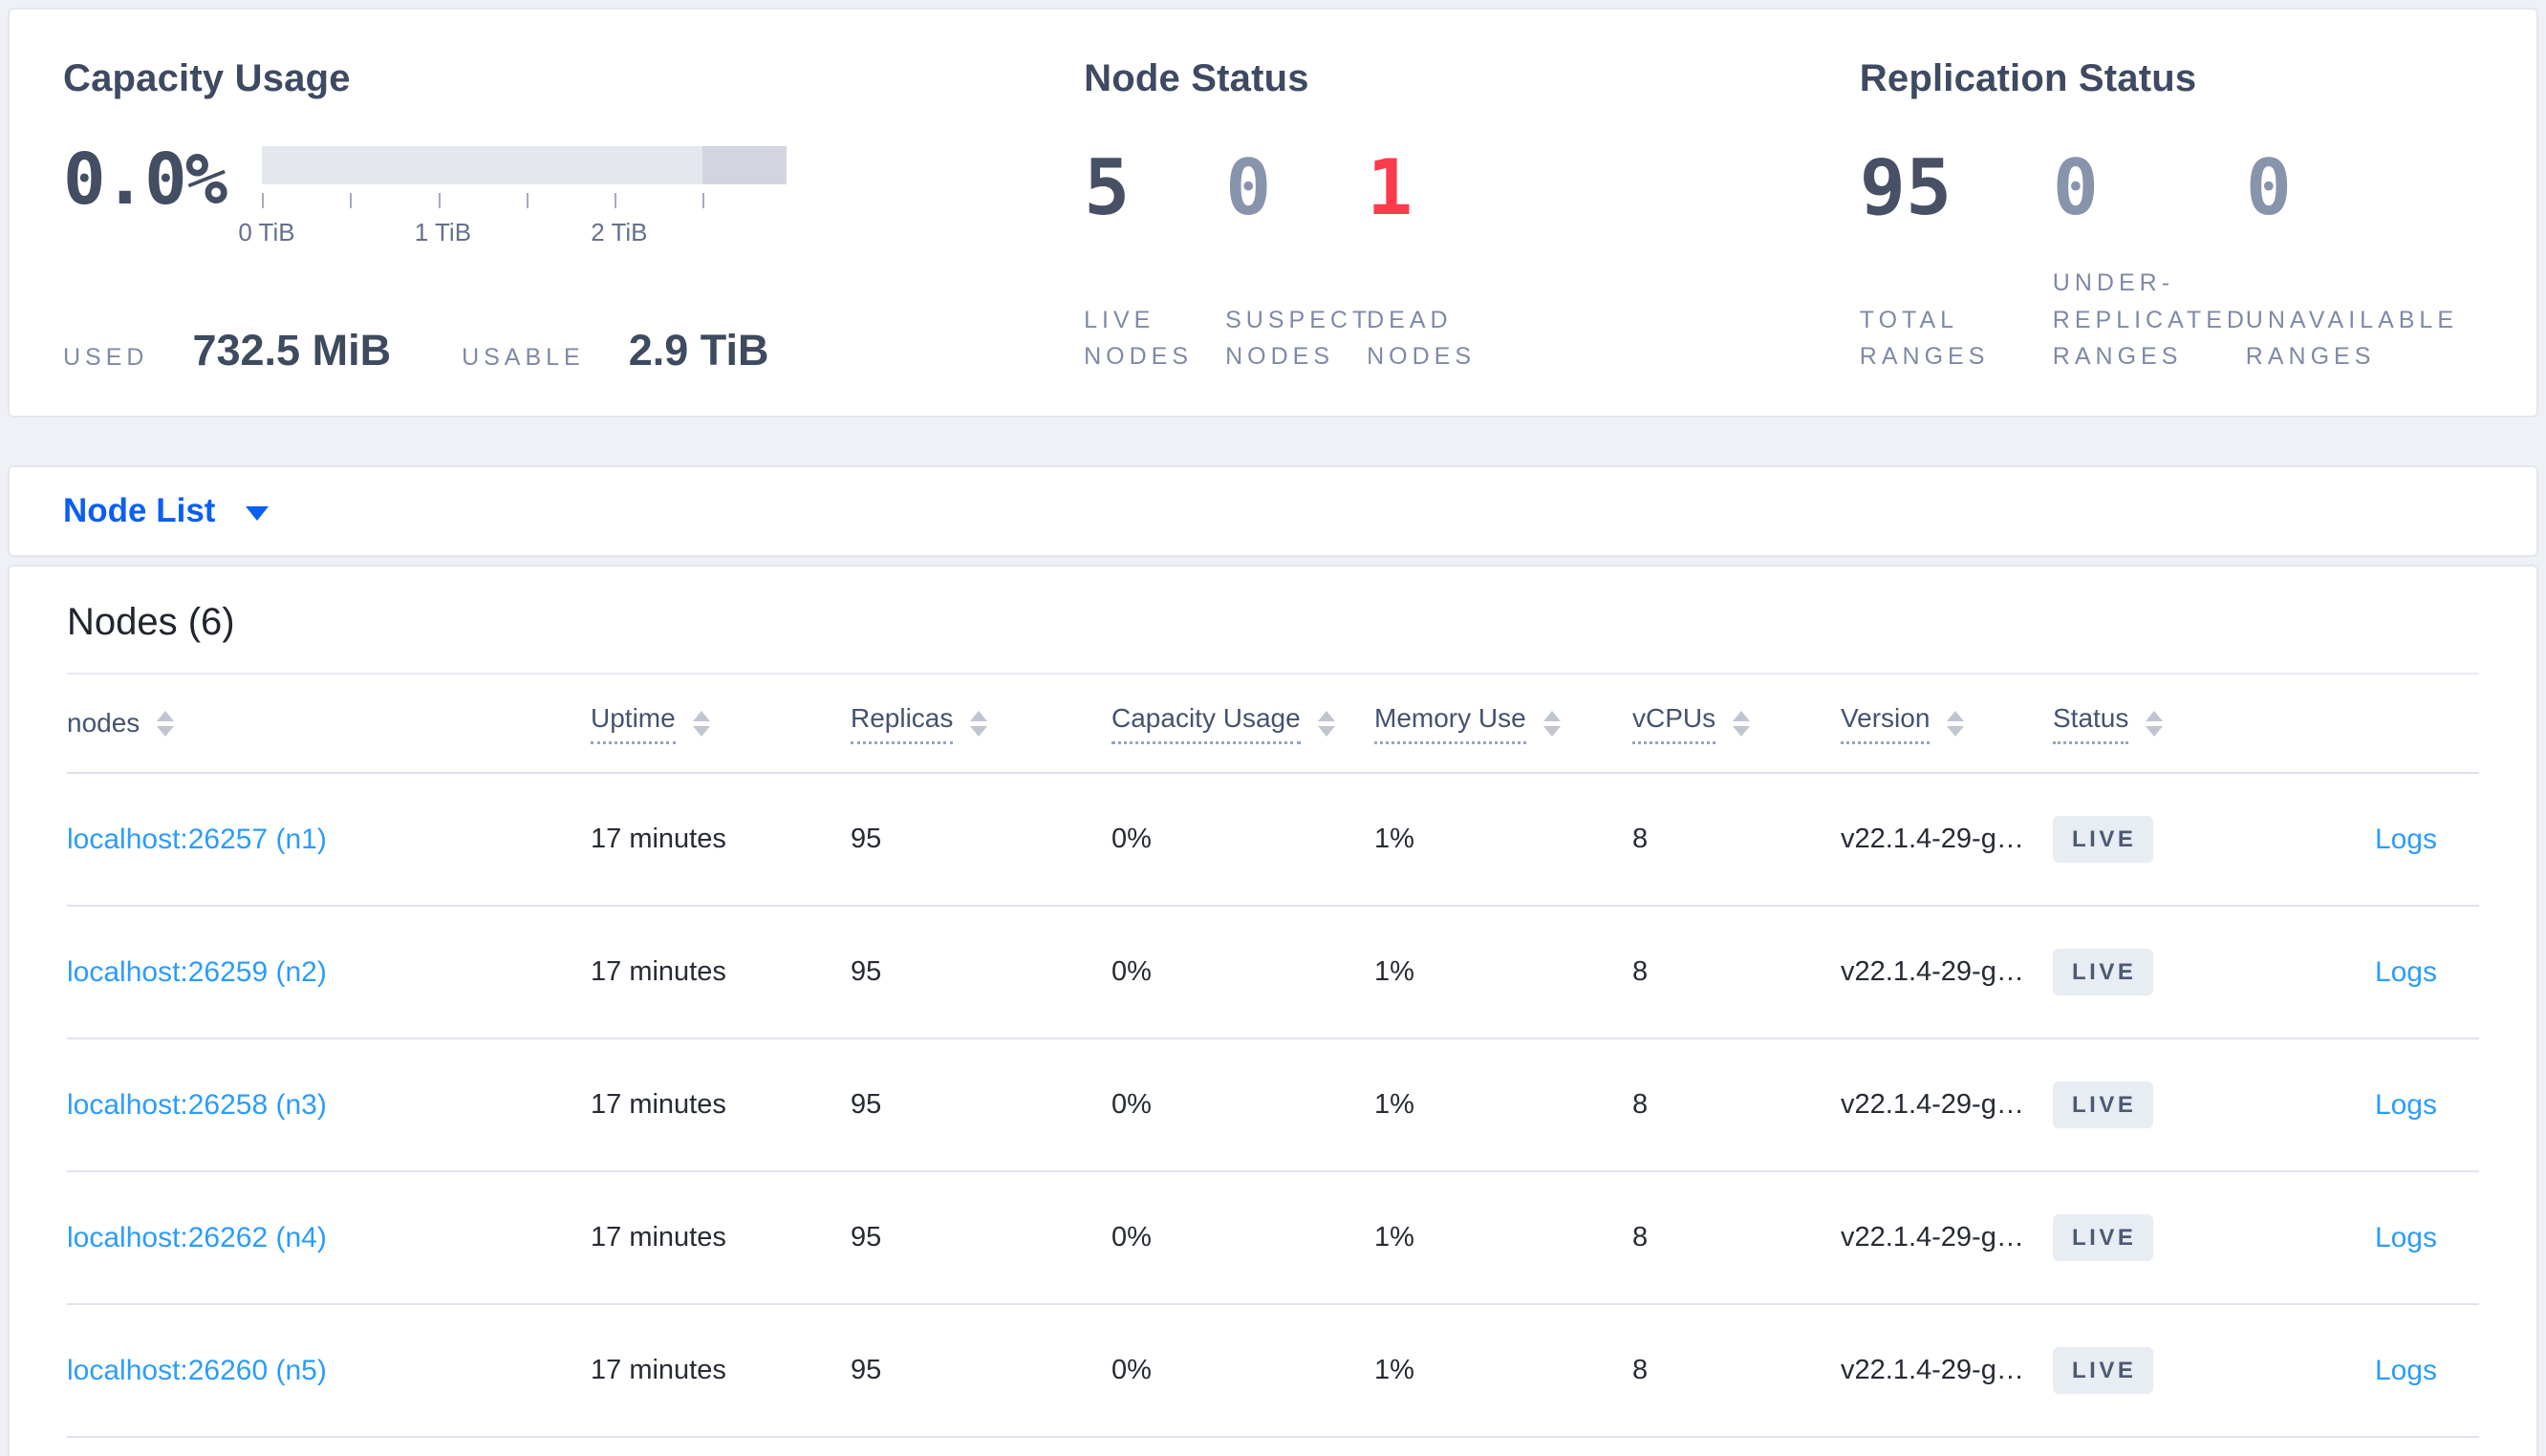  I want to click on column-header-memory-use: Memory Use, so click(1503, 723).